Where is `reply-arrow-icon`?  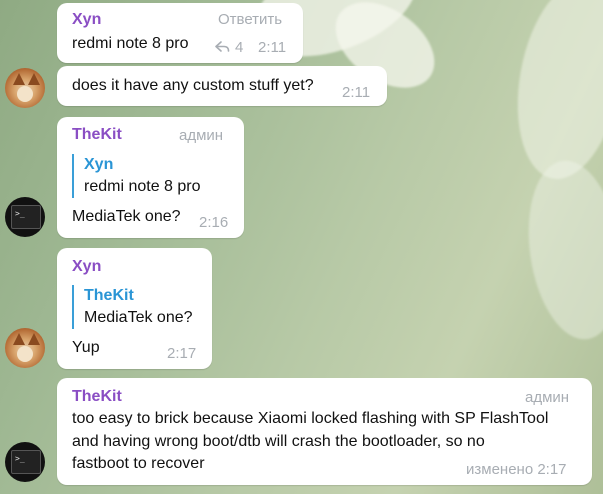 reply-arrow-icon is located at coordinates (222, 46).